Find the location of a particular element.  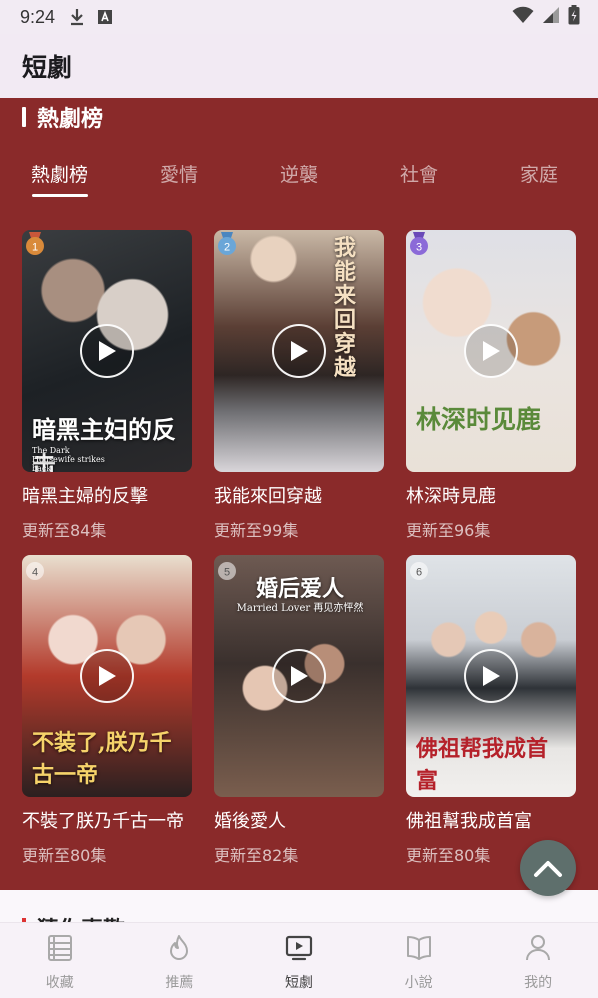

drama-title: 林深時見鹿 is located at coordinates (451, 496).